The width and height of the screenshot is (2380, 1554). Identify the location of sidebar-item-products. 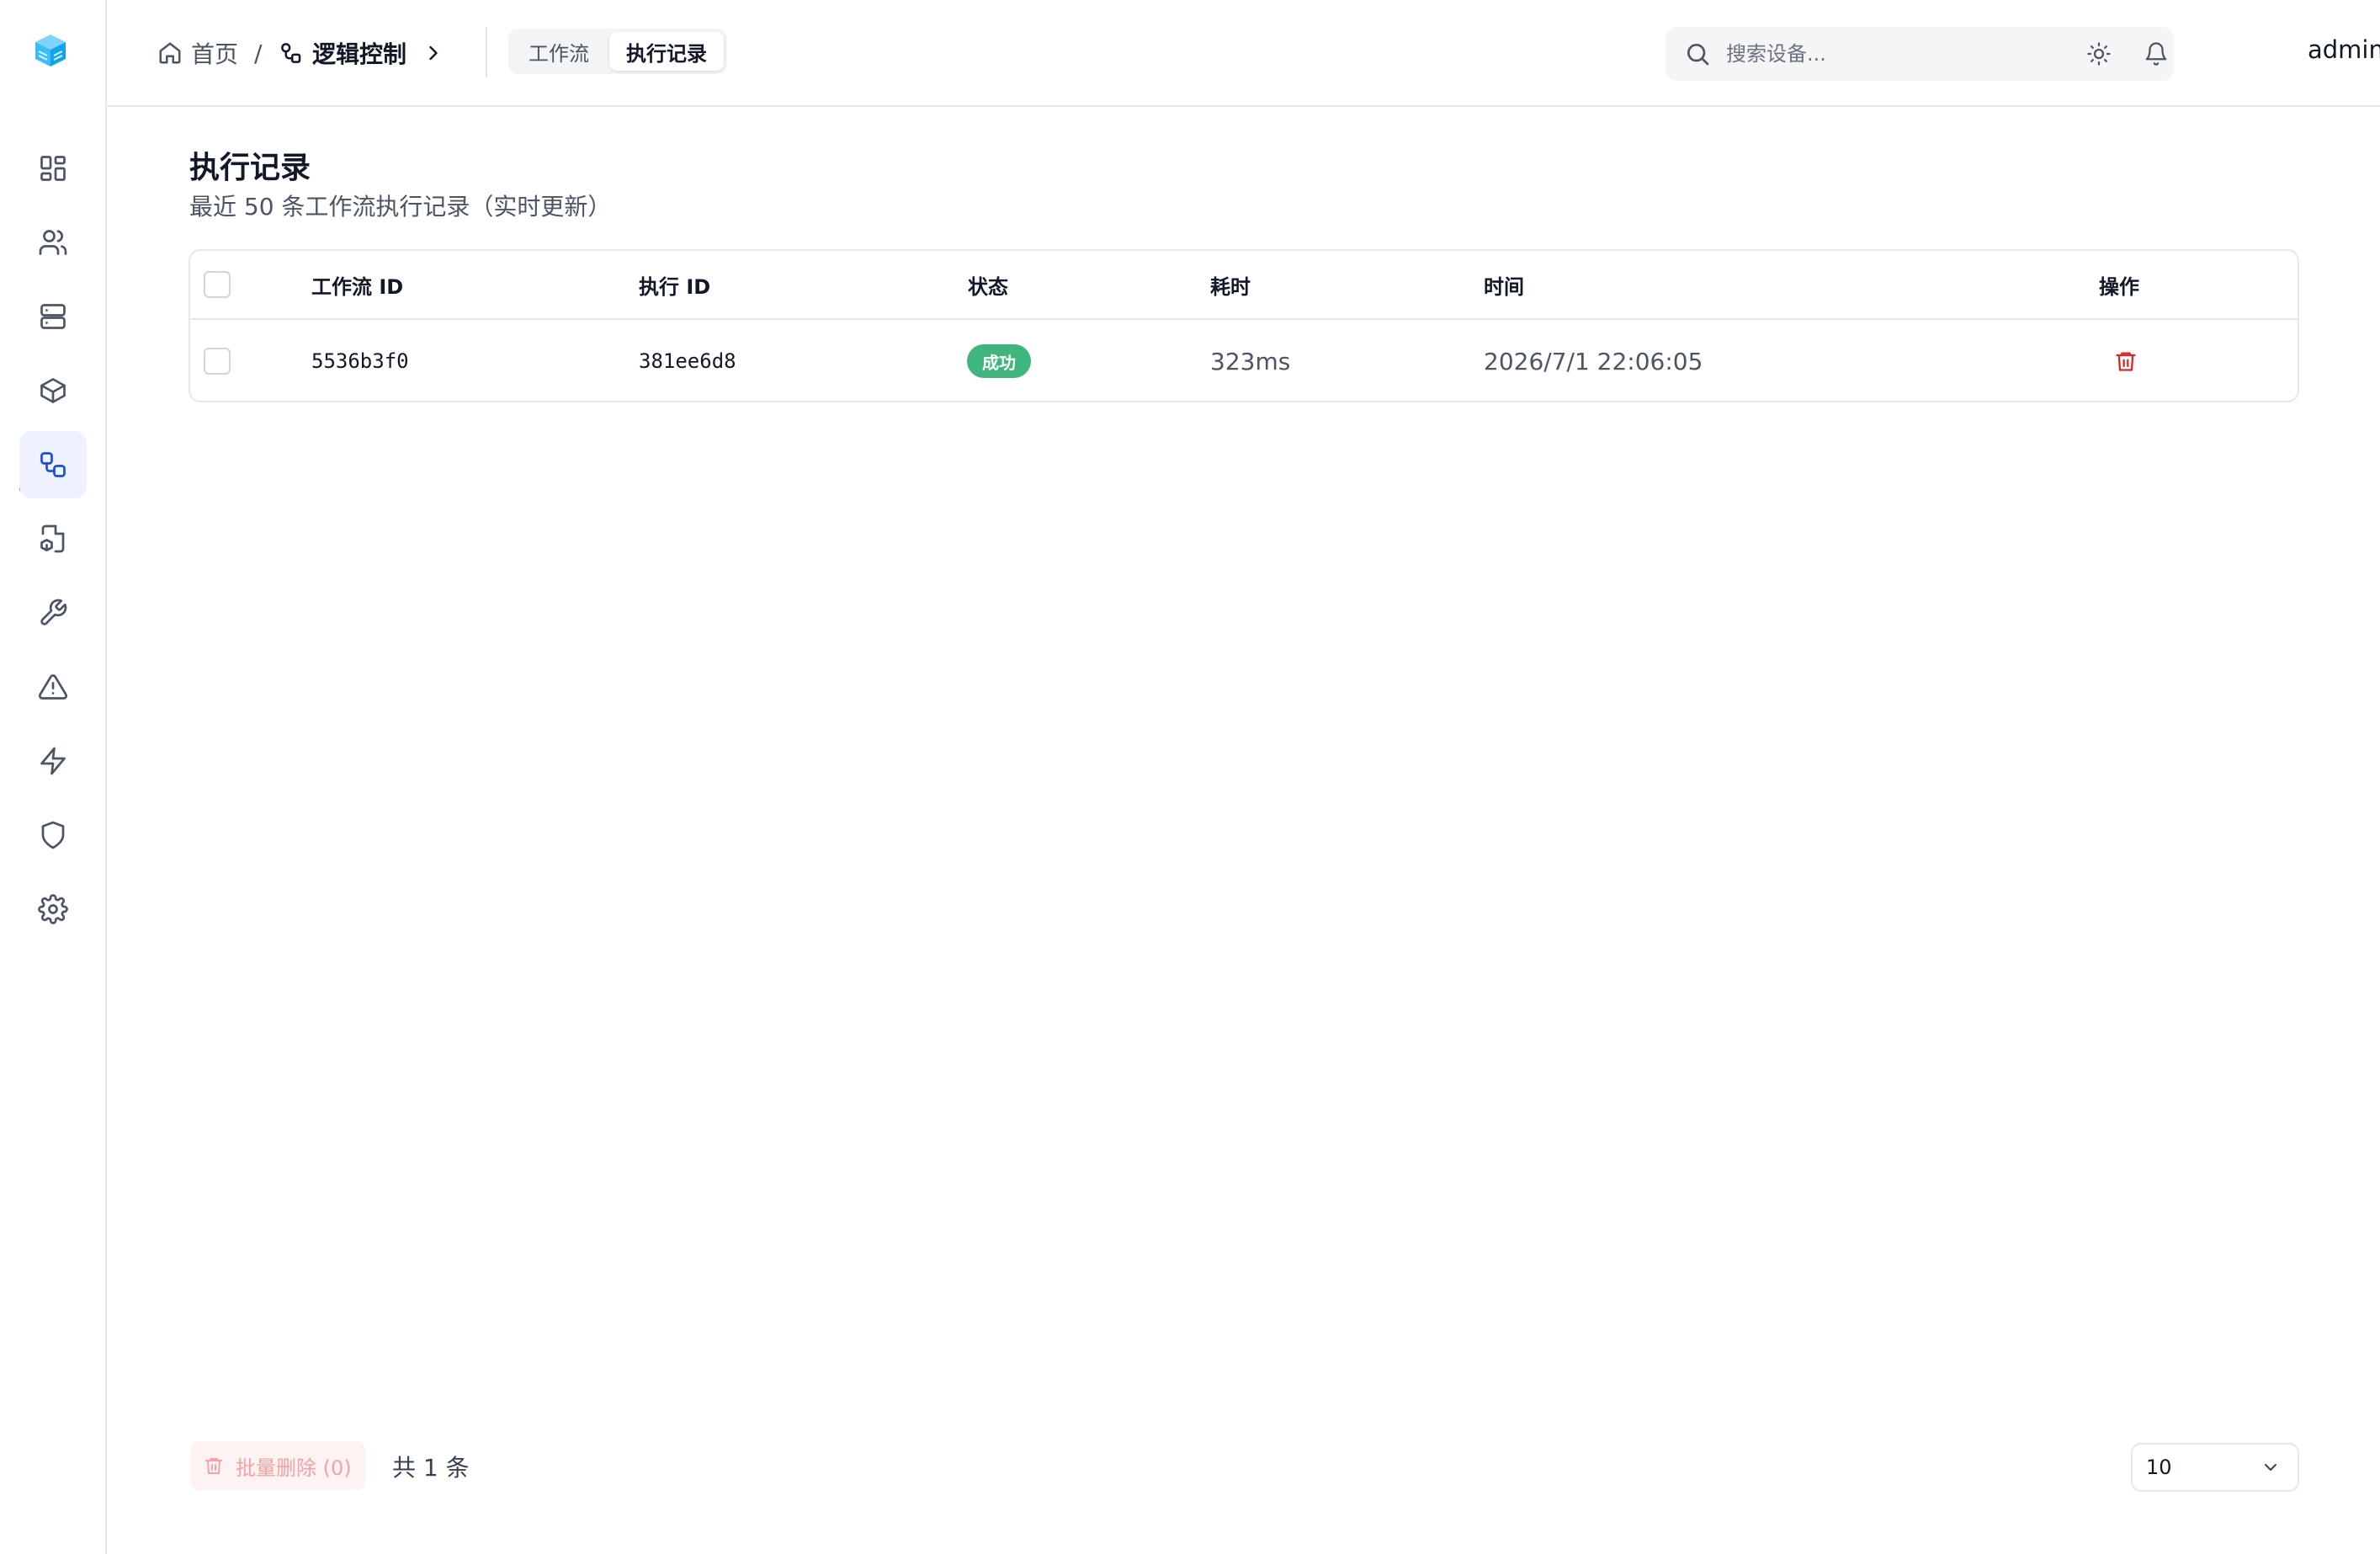
(53, 390).